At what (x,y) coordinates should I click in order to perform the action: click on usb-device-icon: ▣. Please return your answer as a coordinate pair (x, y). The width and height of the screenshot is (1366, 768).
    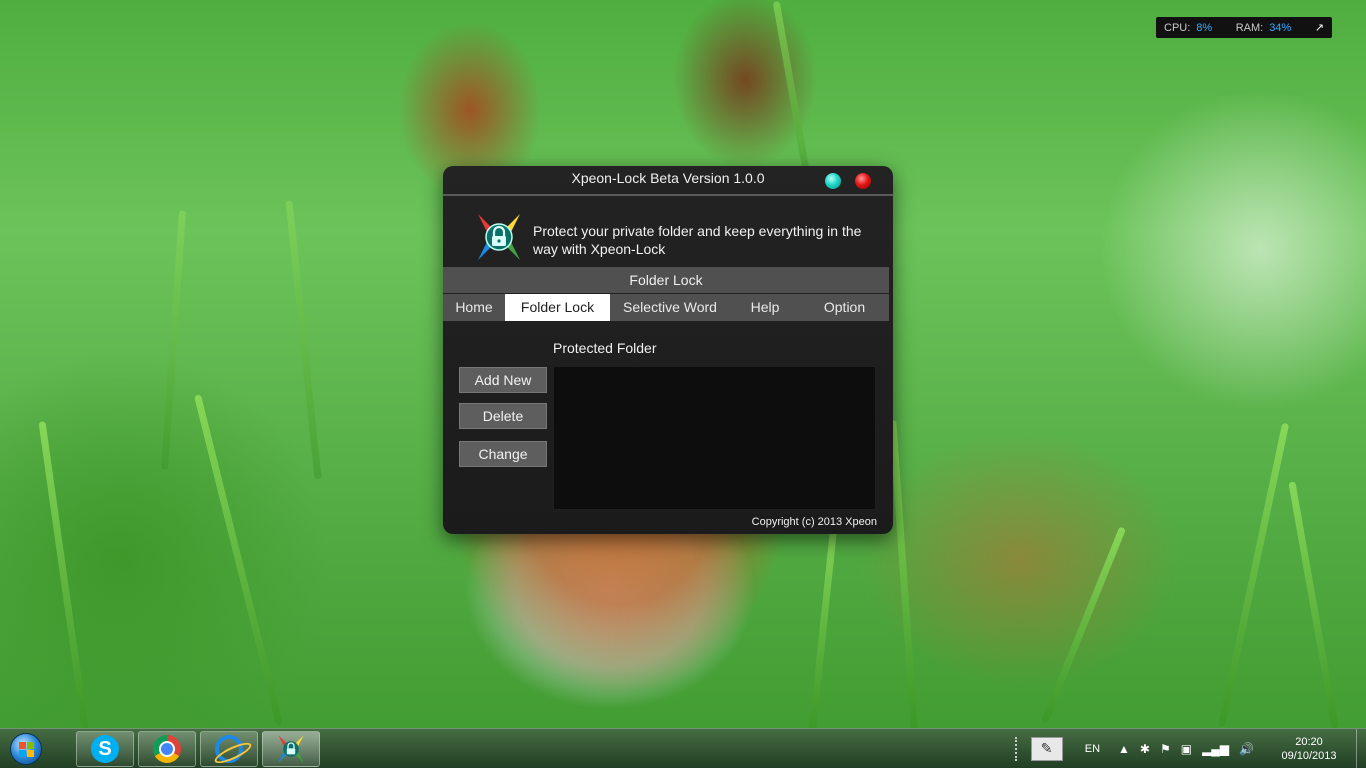
    Looking at the image, I should click on (1186, 749).